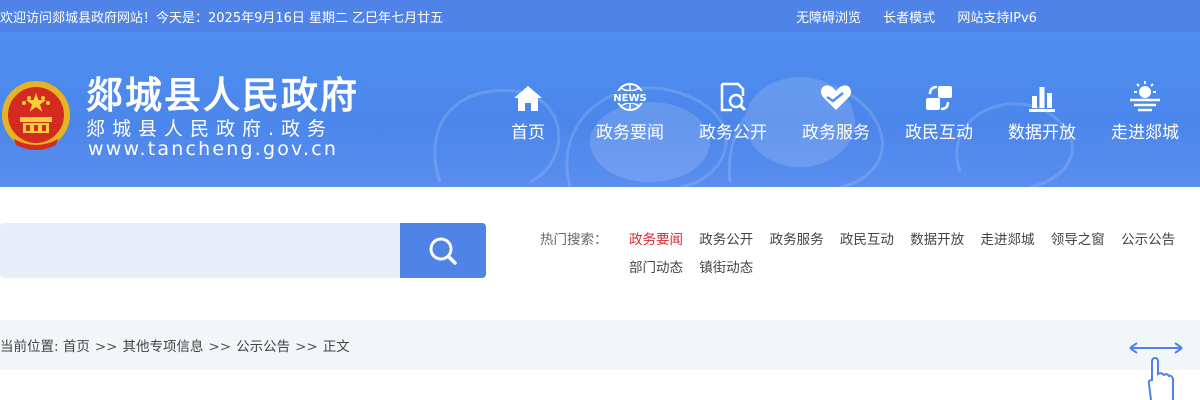  I want to click on hot-term-about: 走进郯城, so click(1007, 240).